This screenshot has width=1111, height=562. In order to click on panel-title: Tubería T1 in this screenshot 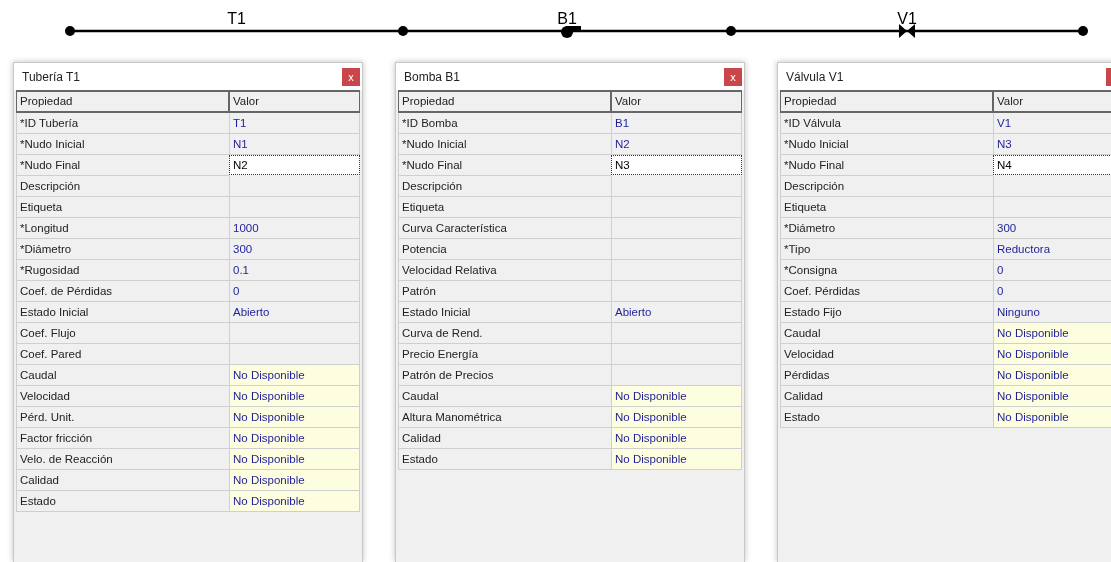, I will do `click(51, 76)`.